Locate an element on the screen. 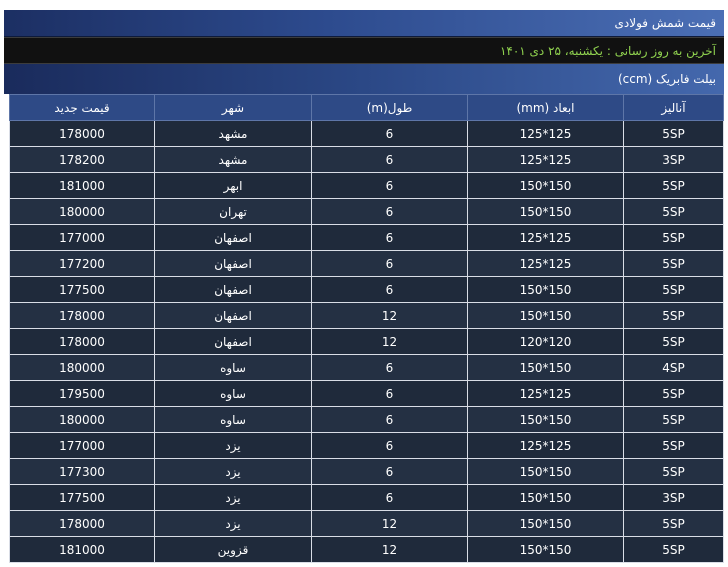 The image size is (728, 567). table-header-row: آنالیز ابعاد (mm) طول(m) شهر قیمت جدید is located at coordinates (366, 107).